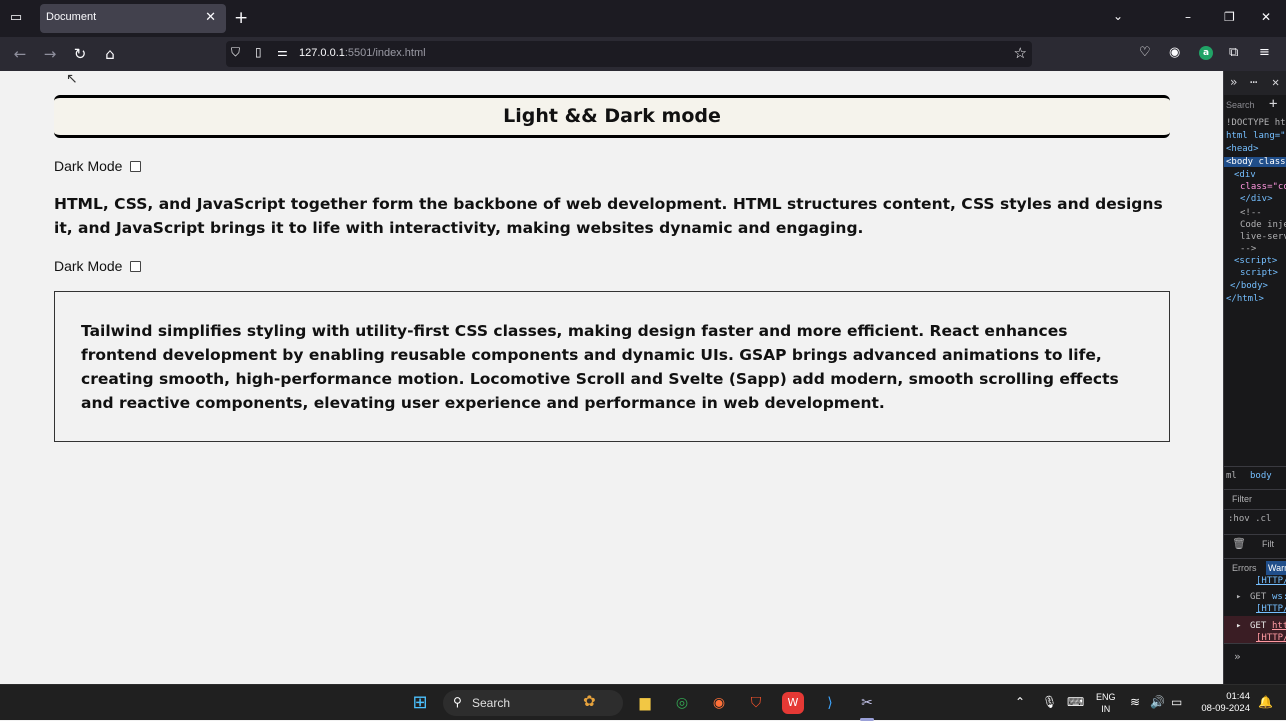 The width and height of the screenshot is (1286, 721). What do you see at coordinates (645, 703) in the screenshot?
I see `file-explorer-icon: ▆` at bounding box center [645, 703].